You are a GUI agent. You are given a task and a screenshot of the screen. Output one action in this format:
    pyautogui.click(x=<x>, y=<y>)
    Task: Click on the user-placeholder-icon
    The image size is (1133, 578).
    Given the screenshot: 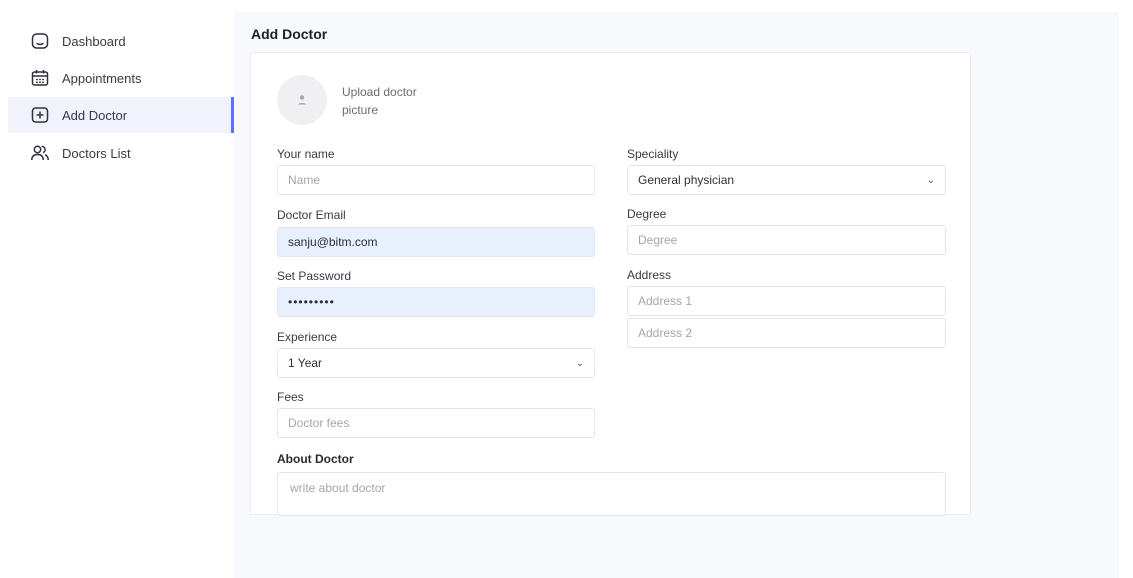 What is the action you would take?
    pyautogui.click(x=302, y=100)
    